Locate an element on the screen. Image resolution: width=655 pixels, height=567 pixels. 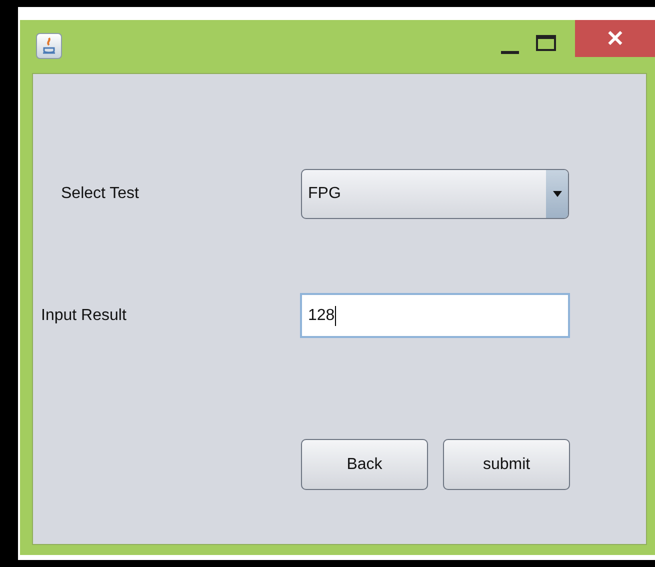
back-button: Back is located at coordinates (364, 464).